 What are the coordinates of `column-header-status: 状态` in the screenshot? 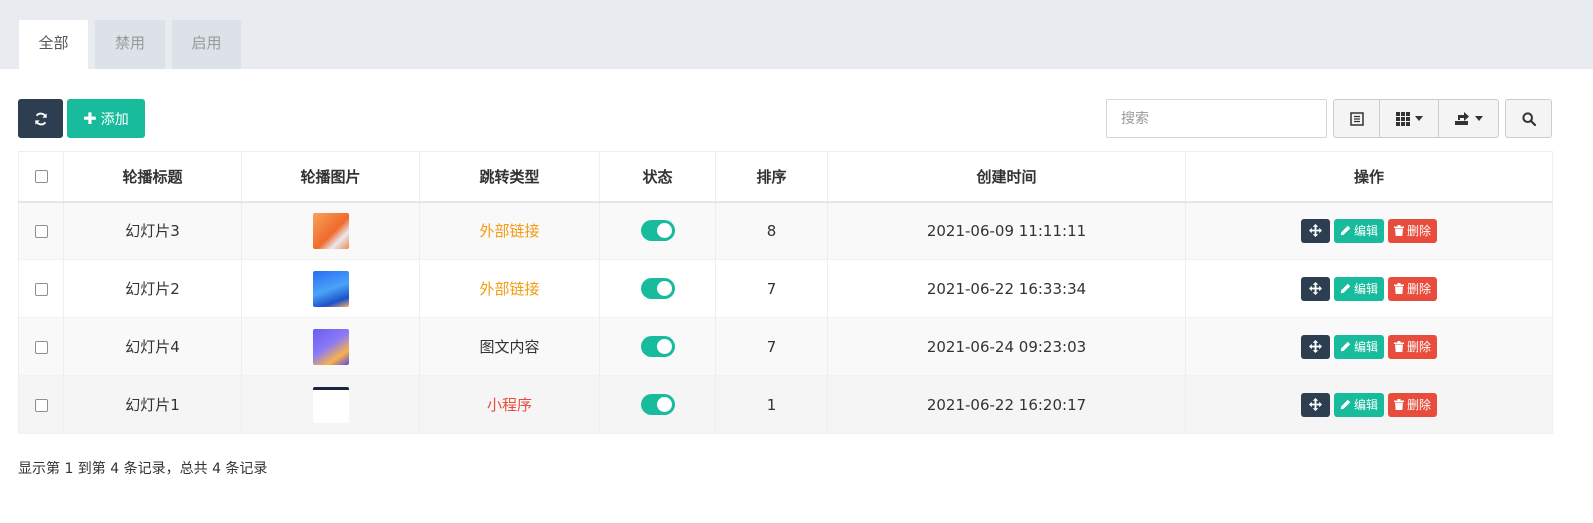 It's located at (657, 177).